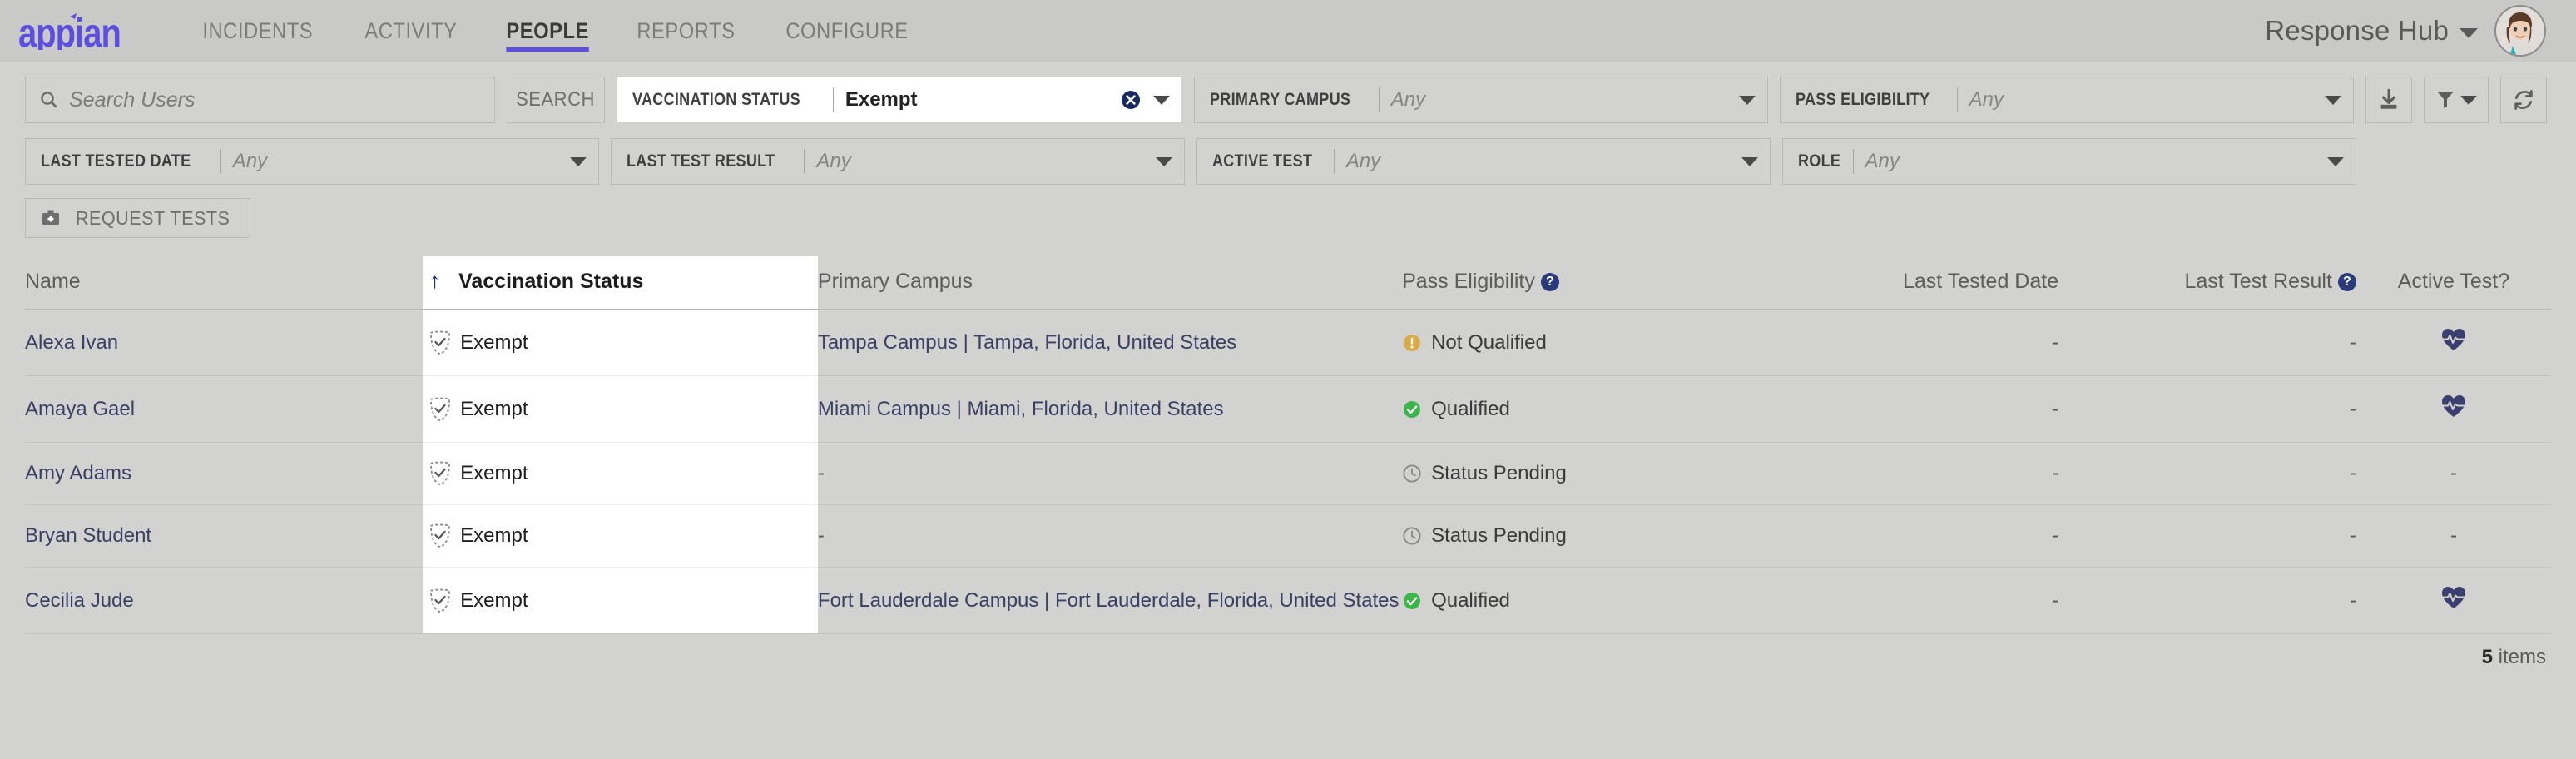 The image size is (2576, 759). Describe the element at coordinates (1288, 651) in the screenshot. I see `item-count: 5 items` at that location.